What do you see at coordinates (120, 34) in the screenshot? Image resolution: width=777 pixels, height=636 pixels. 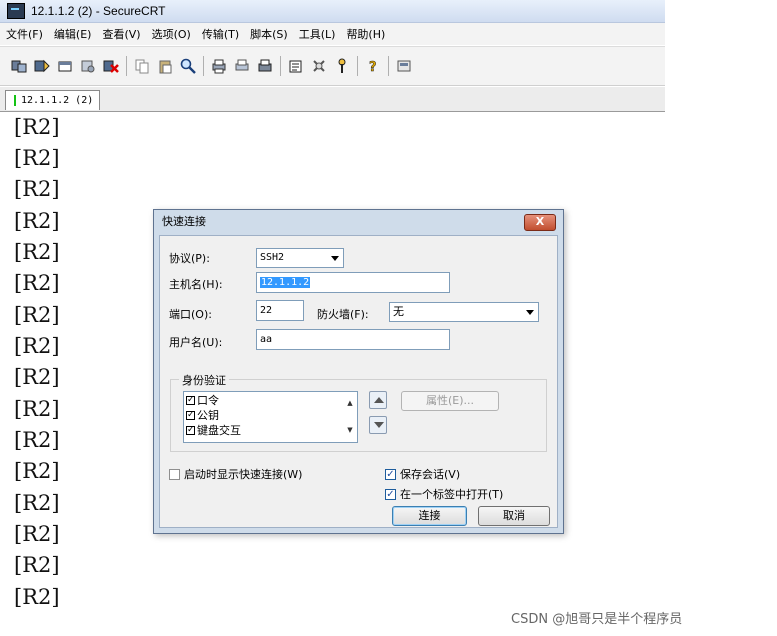 I see `menu-view: 查看(V)` at bounding box center [120, 34].